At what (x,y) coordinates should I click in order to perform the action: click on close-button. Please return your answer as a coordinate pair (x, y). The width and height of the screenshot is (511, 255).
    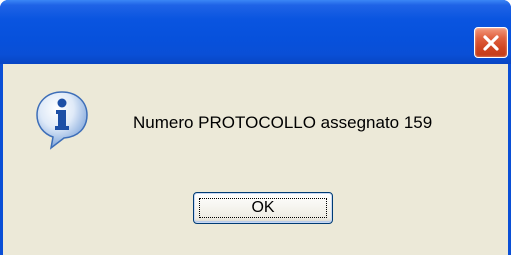
    Looking at the image, I should click on (491, 42).